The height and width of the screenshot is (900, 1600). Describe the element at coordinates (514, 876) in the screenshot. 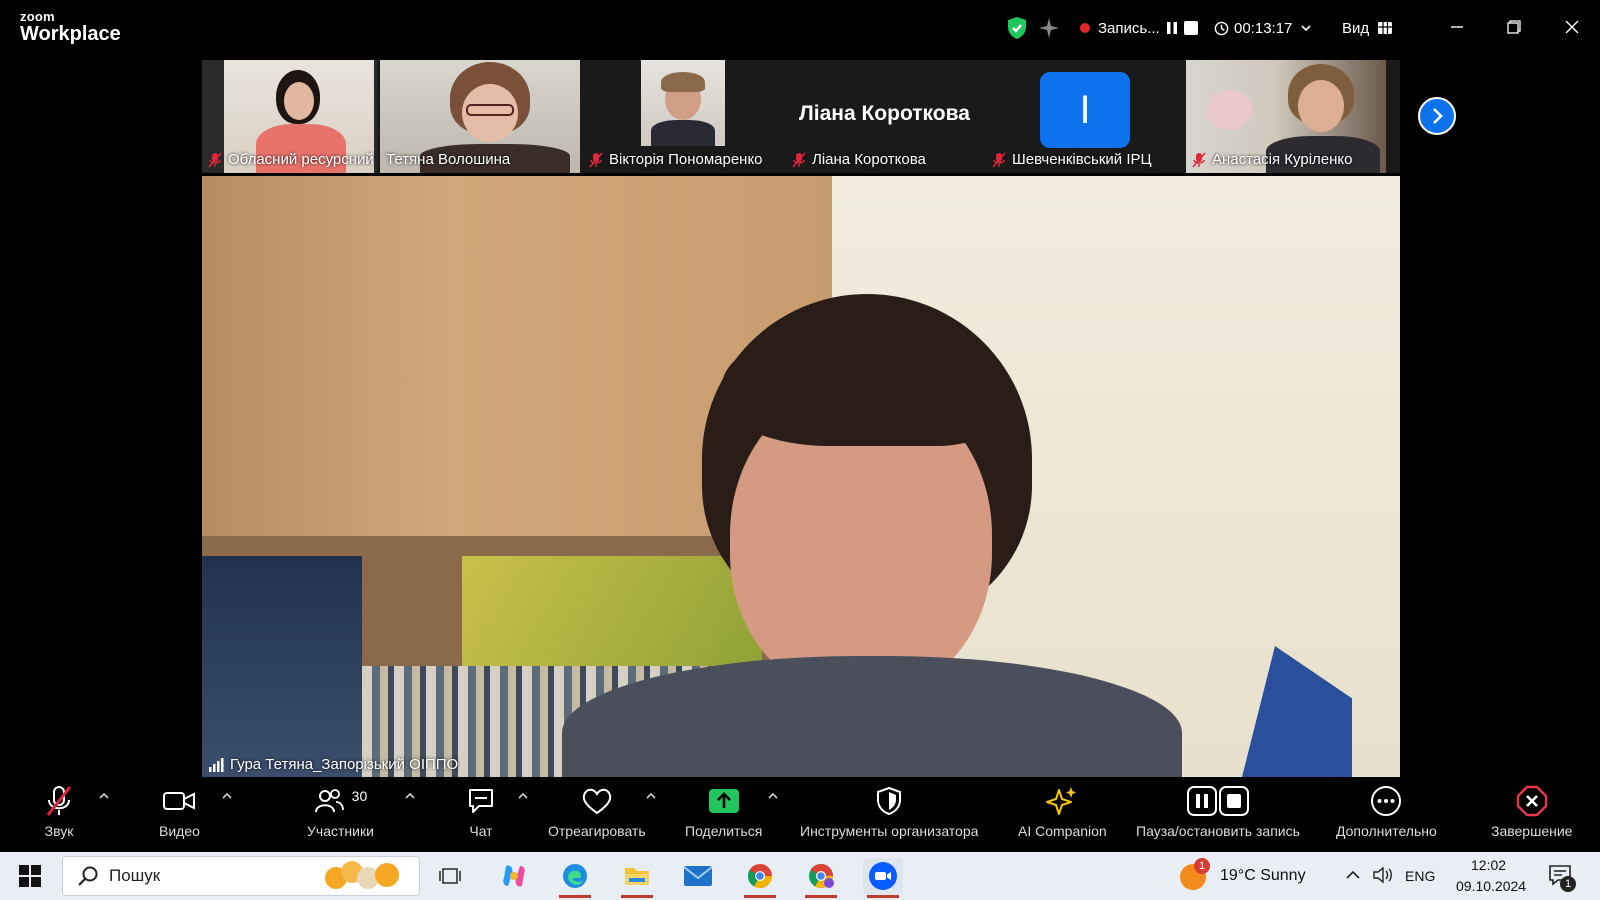

I see `copilot-app` at that location.